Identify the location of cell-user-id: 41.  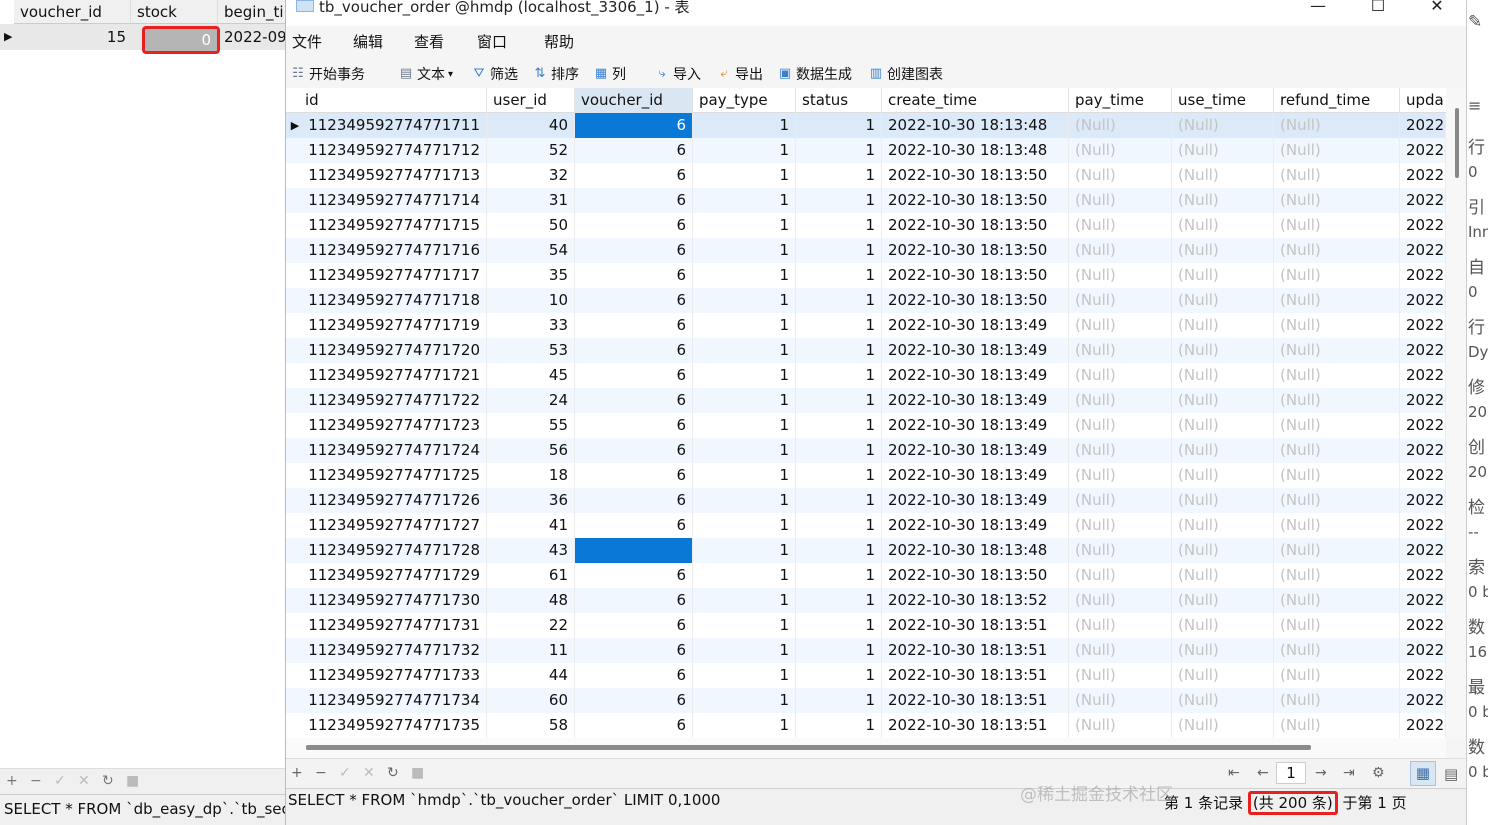
(531, 525).